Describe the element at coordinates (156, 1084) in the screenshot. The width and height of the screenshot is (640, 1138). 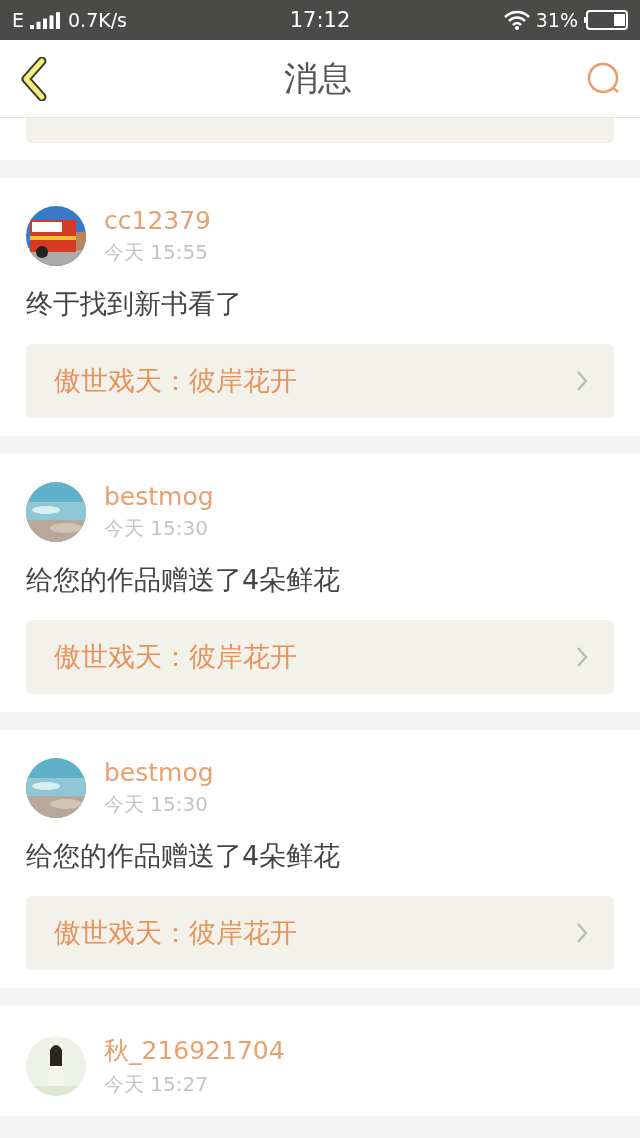
I see `message-time: 今天 15:27` at that location.